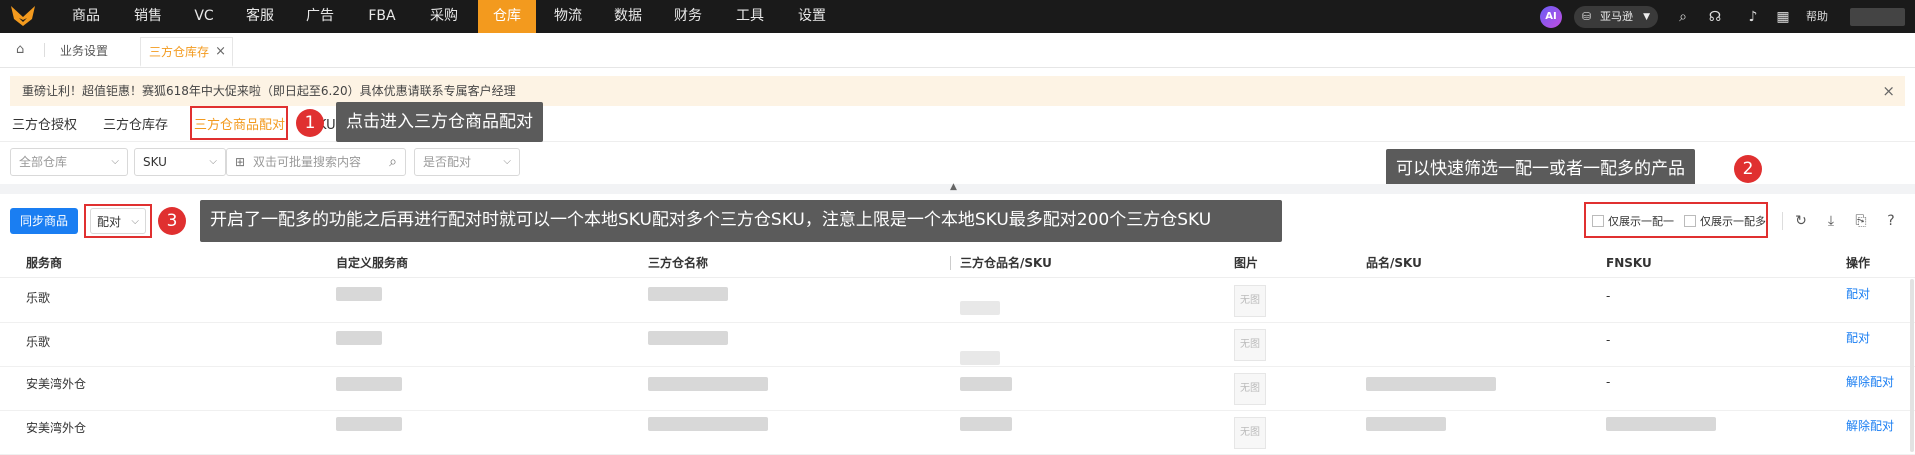 The height and width of the screenshot is (455, 1915). I want to click on apps-grid-icon: ▦, so click(1783, 17).